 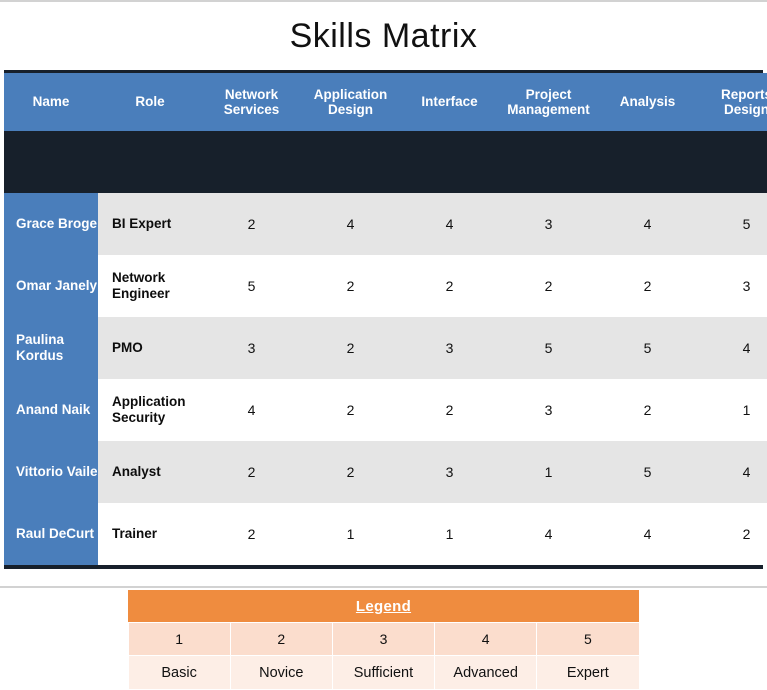 What do you see at coordinates (51, 286) in the screenshot?
I see `cell-name: Omar Janely` at bounding box center [51, 286].